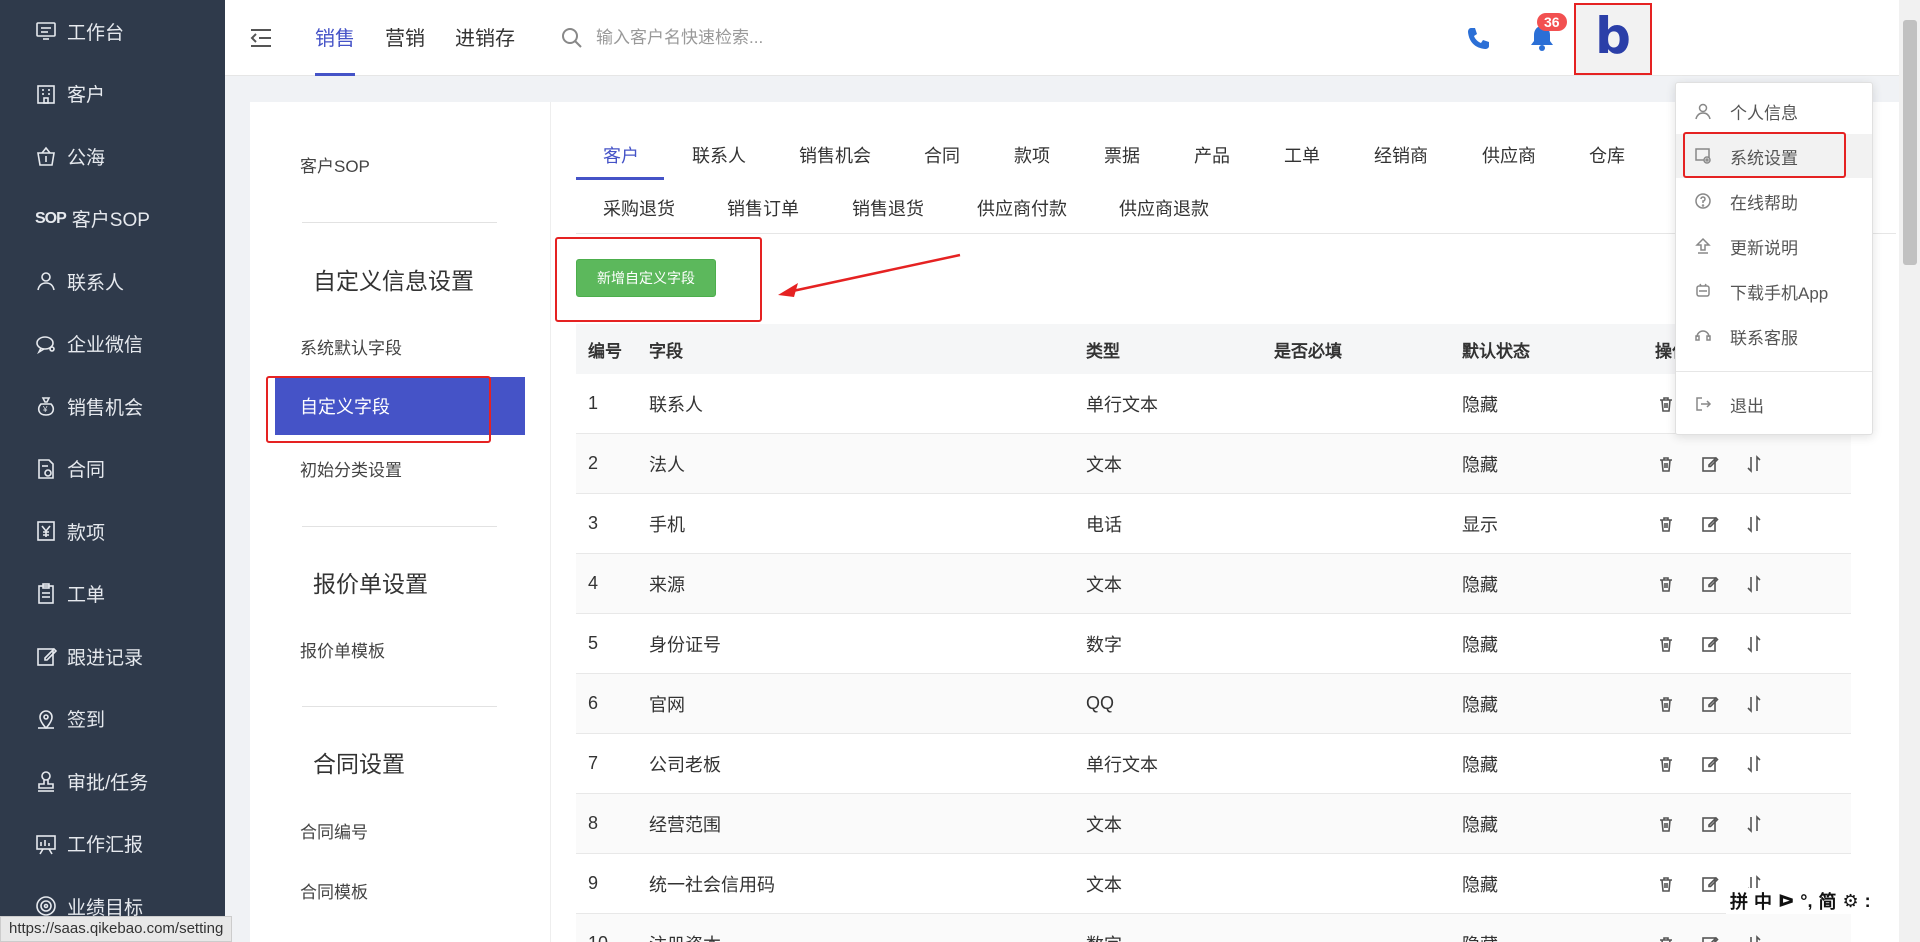  Describe the element at coordinates (1213, 824) in the screenshot. I see `table-row: 8 经营范围 文本 隐藏` at that location.